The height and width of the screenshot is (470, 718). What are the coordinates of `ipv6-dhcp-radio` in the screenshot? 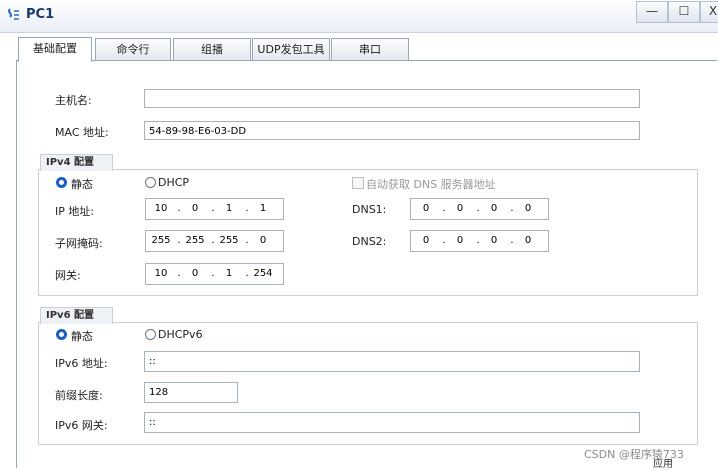 It's located at (150, 334).